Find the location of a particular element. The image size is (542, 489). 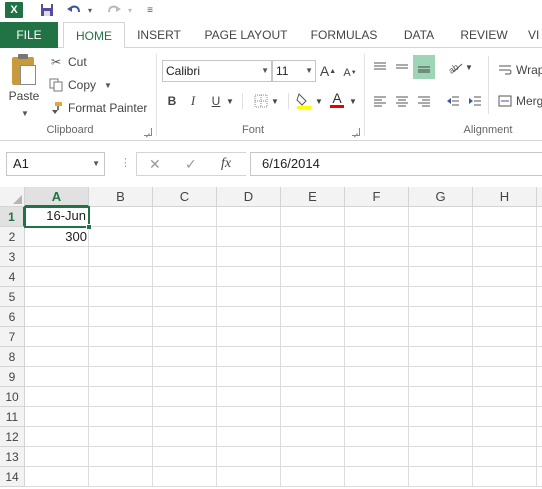

cancel-icon: ✕ is located at coordinates (155, 164).